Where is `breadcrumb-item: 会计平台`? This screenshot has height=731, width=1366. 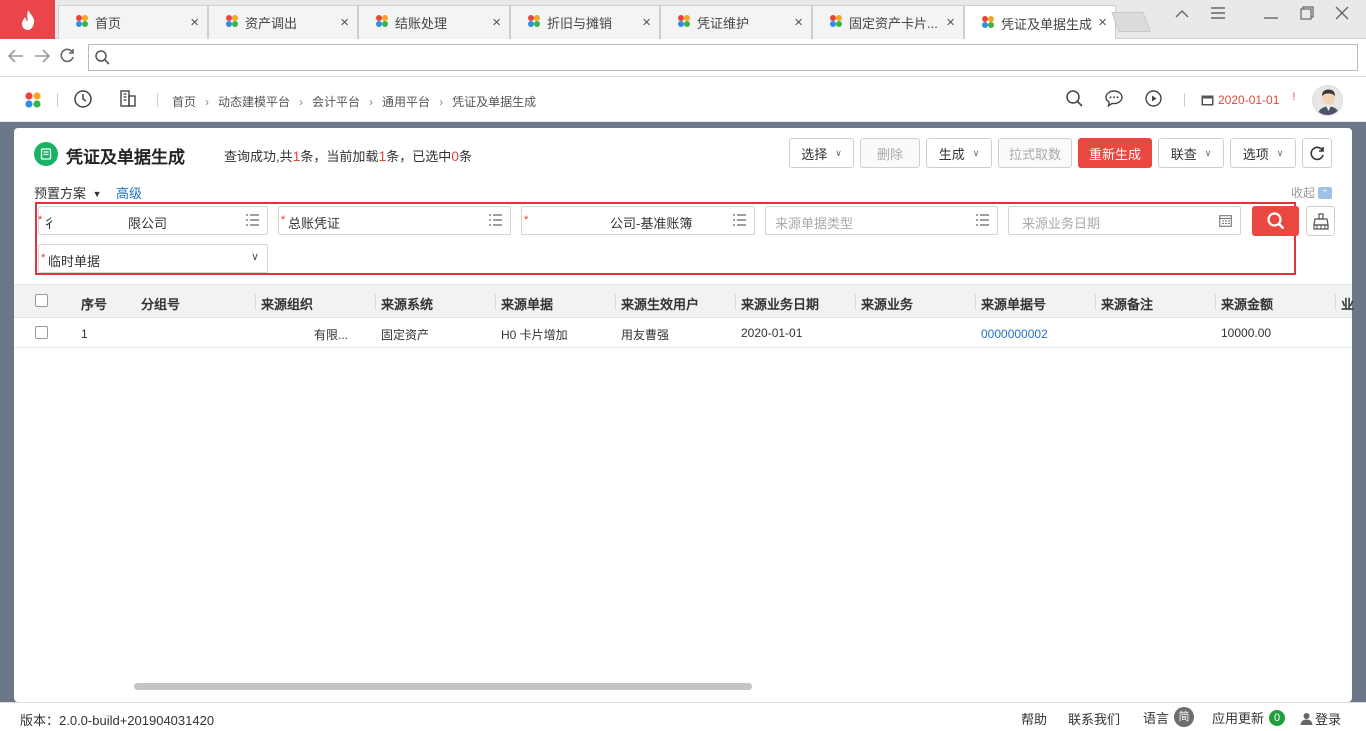
breadcrumb-item: 会计平台 is located at coordinates (336, 101).